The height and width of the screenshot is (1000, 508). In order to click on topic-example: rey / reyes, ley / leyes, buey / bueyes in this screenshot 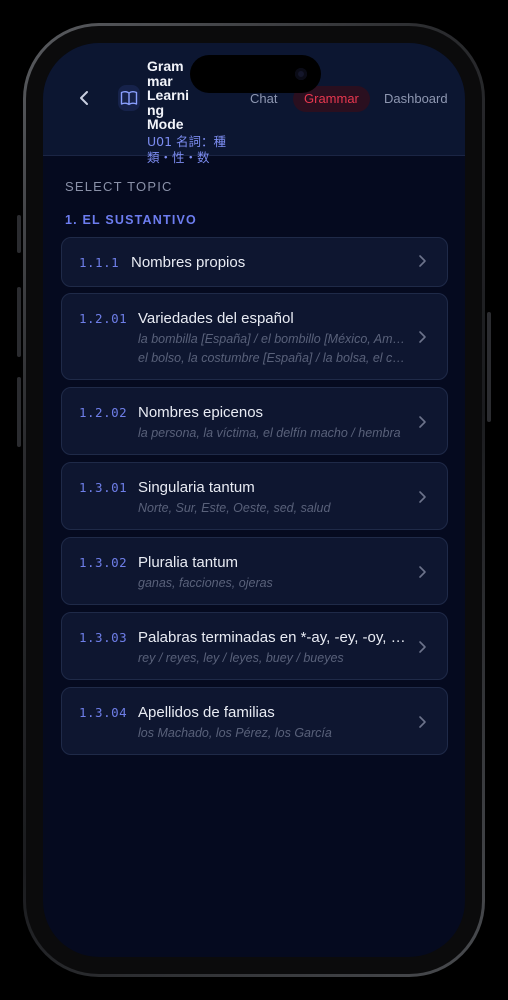, I will do `click(241, 658)`.